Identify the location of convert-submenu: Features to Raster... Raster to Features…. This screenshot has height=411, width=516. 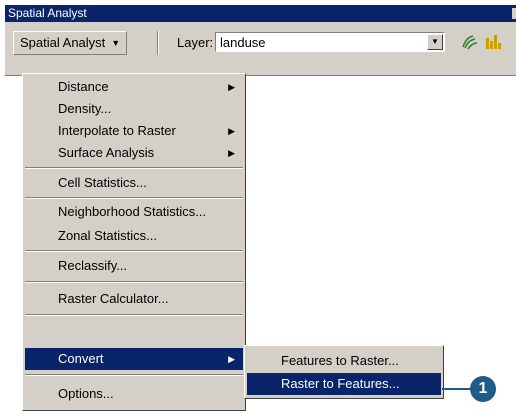
(344, 372).